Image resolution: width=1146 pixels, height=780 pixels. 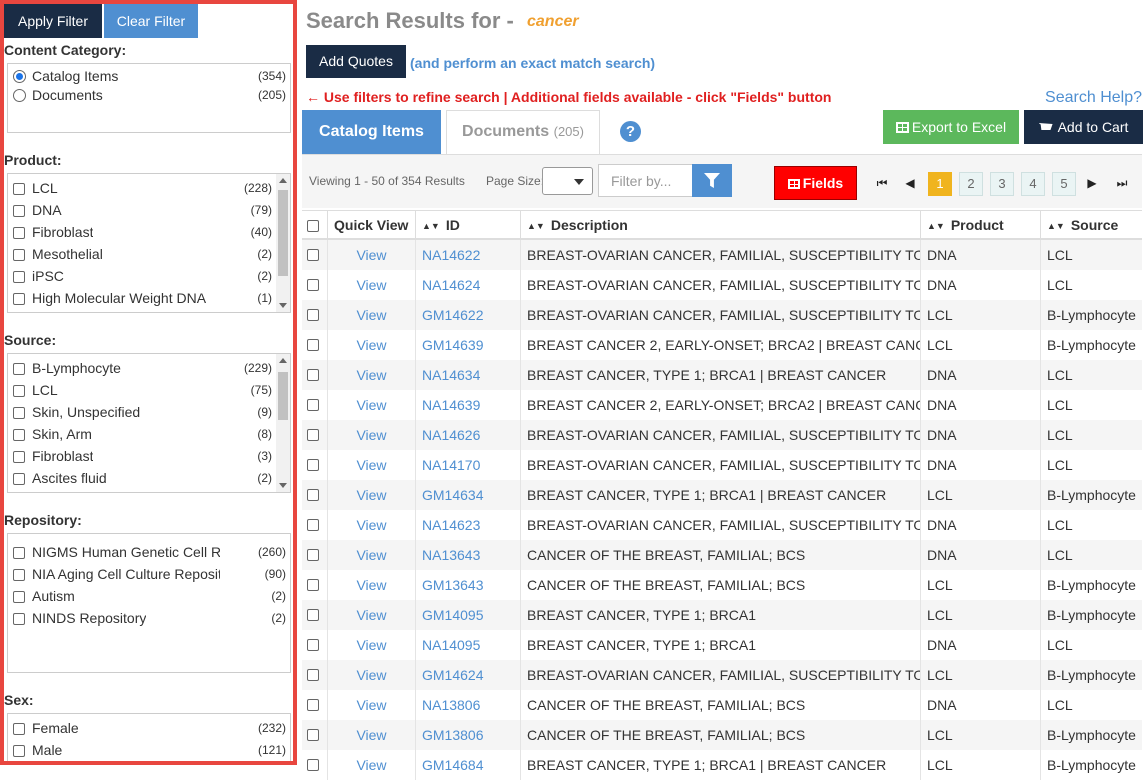 I want to click on scroll-thumb, so click(x=283, y=396).